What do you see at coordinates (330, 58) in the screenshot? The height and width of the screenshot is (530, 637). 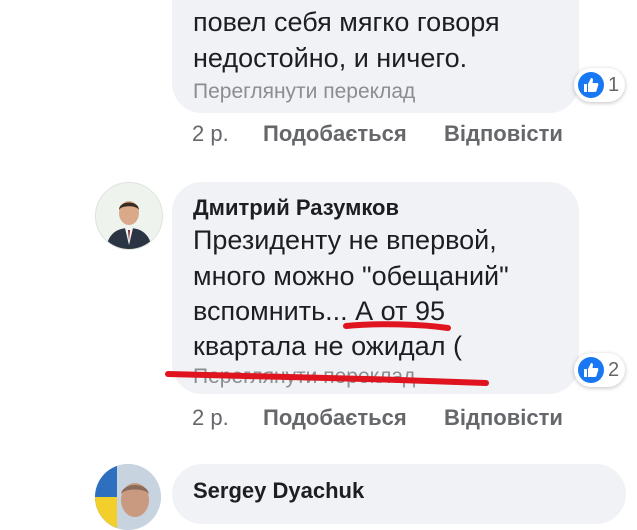 I see `comment-text-line: недостойно, и ничего.` at bounding box center [330, 58].